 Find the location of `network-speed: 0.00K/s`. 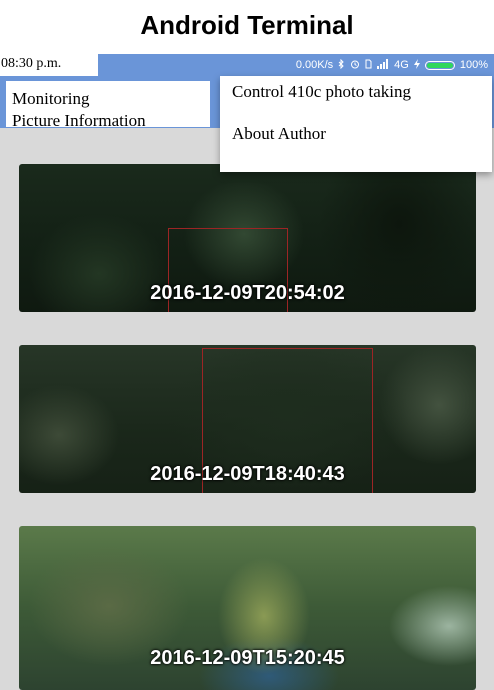

network-speed: 0.00K/s is located at coordinates (314, 65).